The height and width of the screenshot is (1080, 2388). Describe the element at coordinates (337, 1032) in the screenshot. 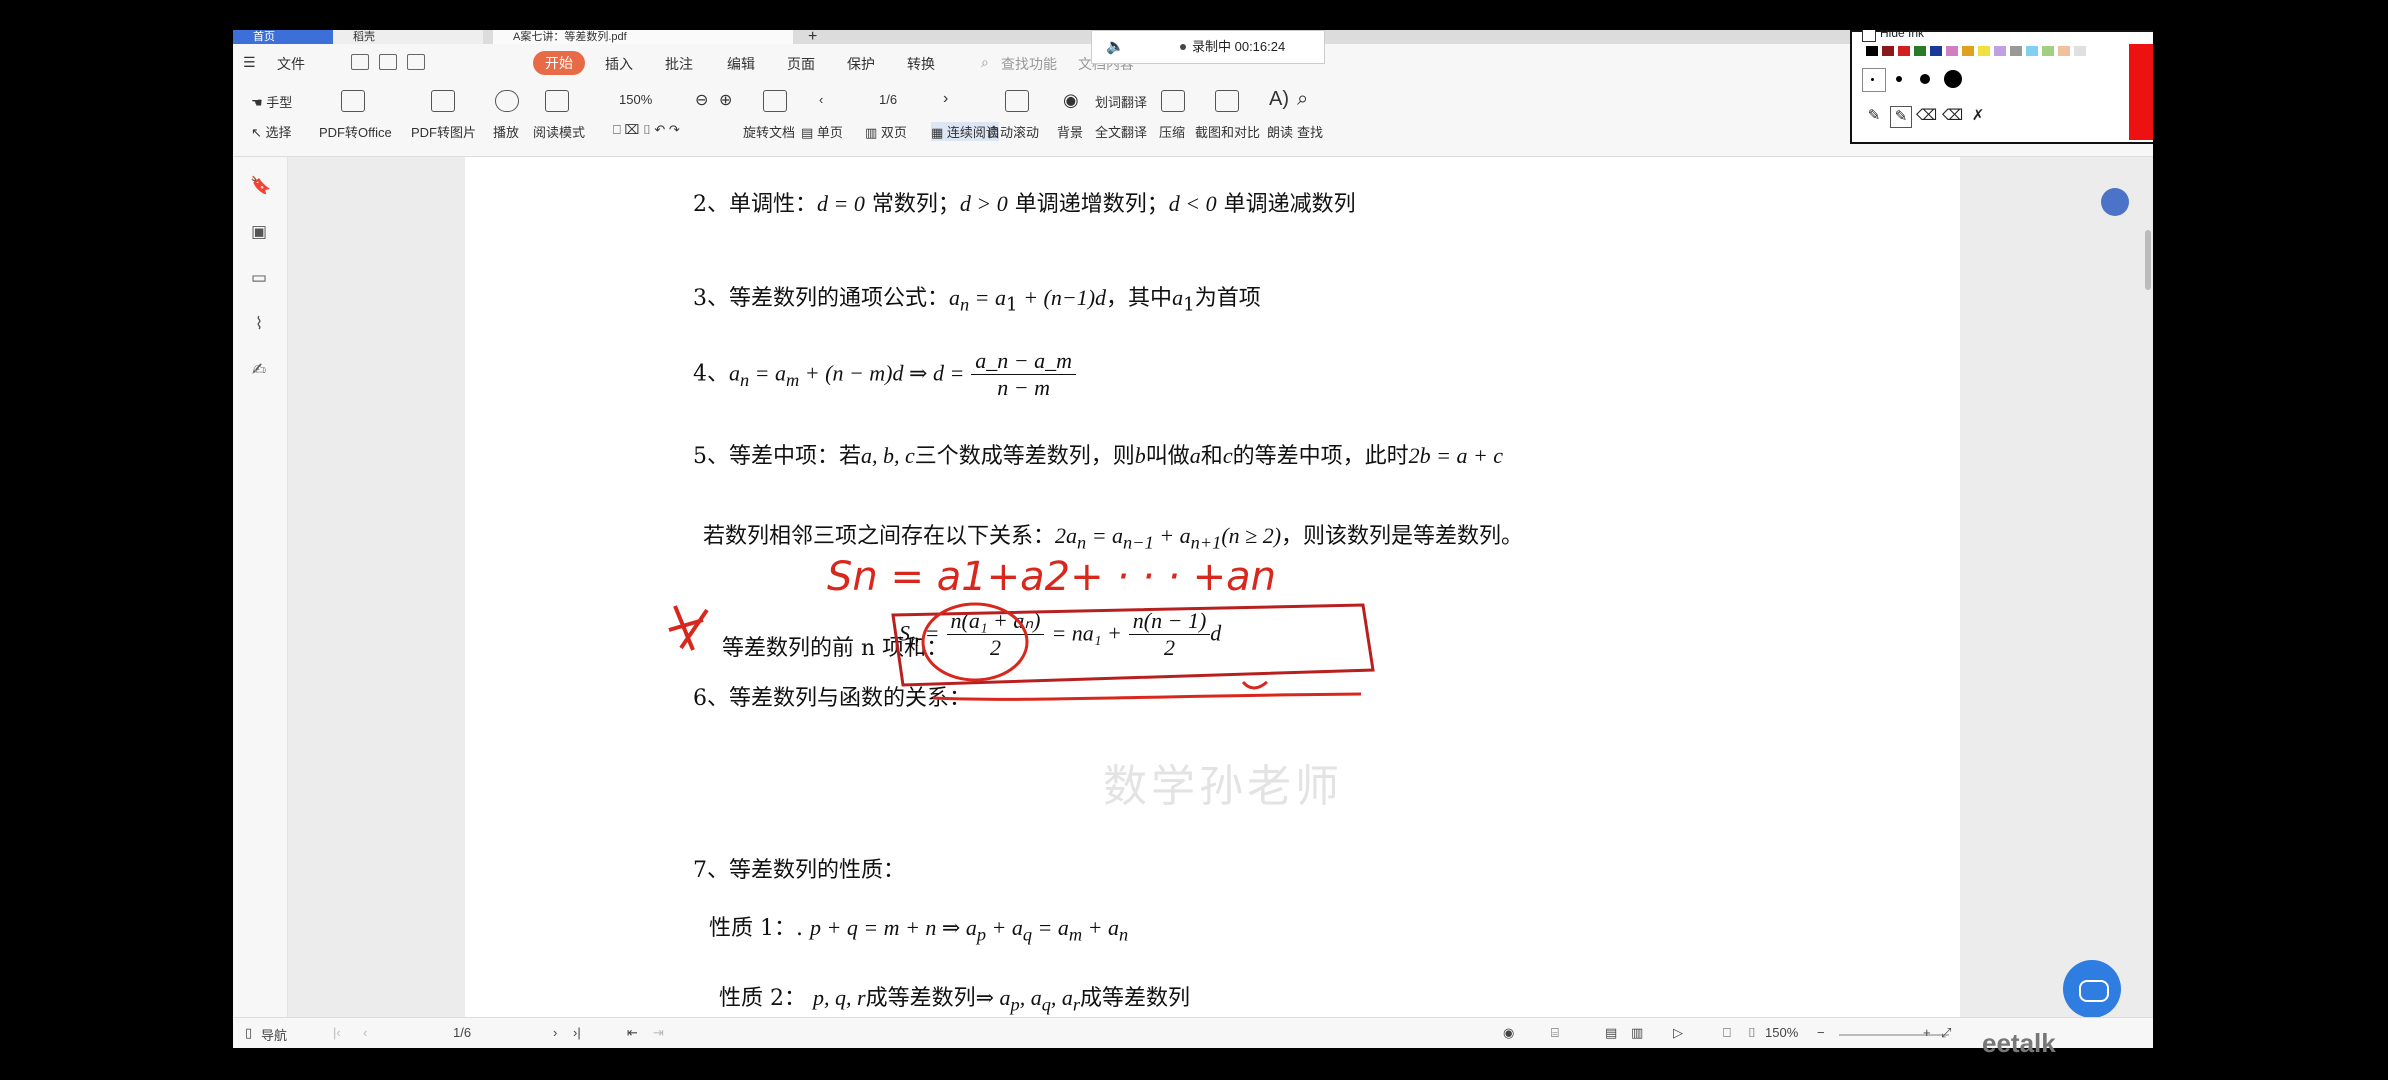

I see `first-page-icon: |‹` at that location.